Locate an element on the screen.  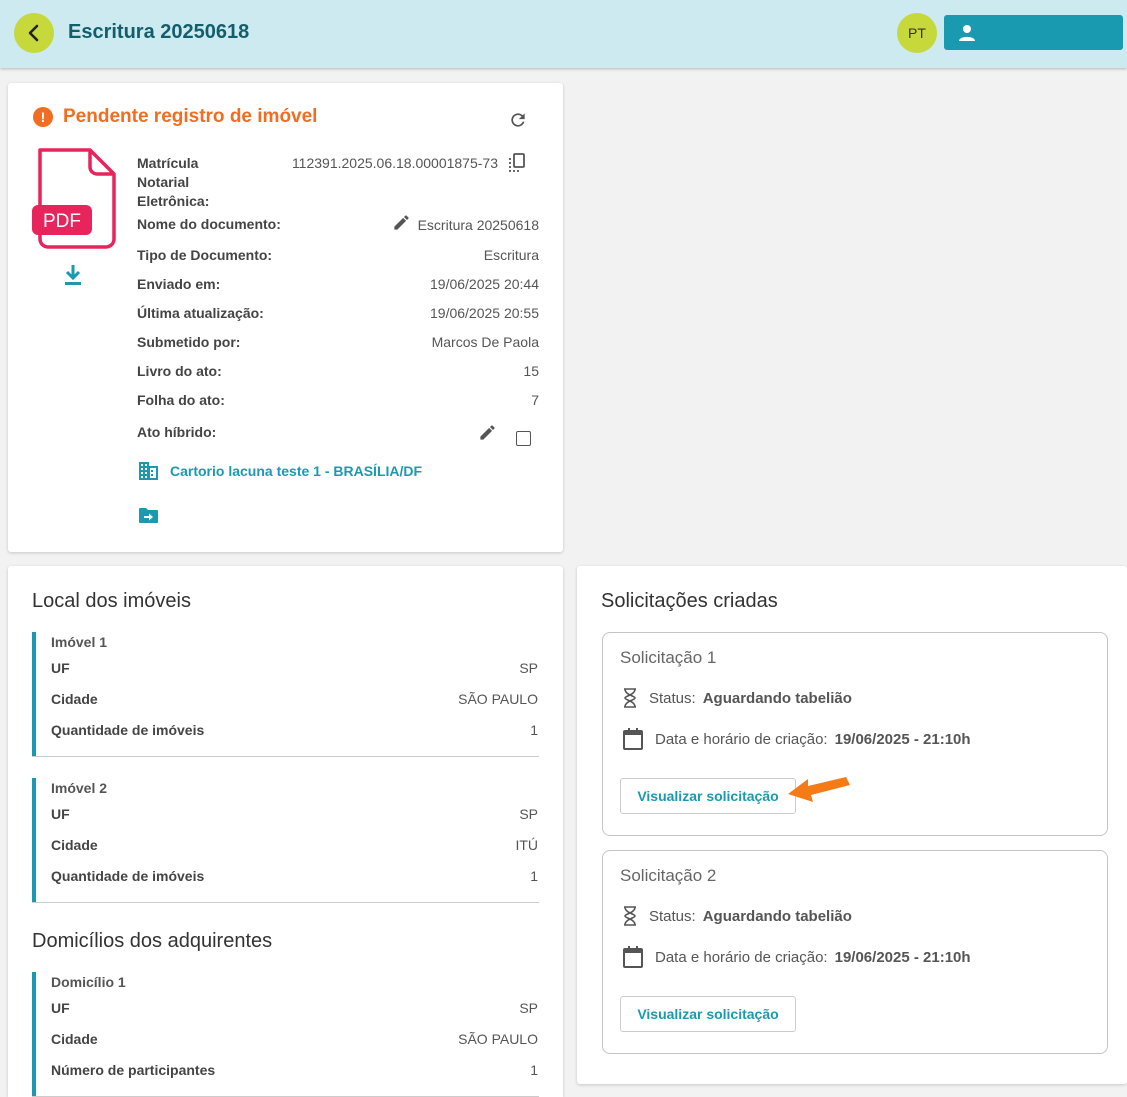
domiciles-title: Domicílios dos adquirentes is located at coordinates (152, 941).